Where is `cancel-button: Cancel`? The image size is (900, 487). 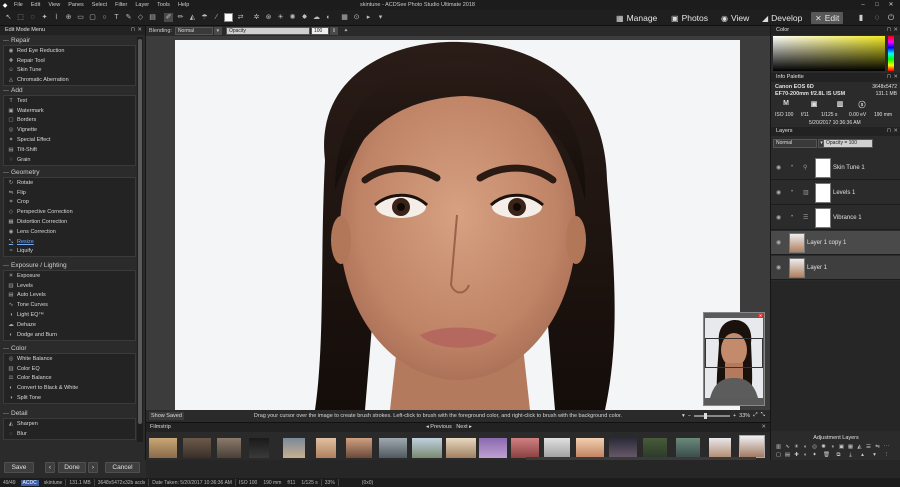 cancel-button: Cancel is located at coordinates (122, 467).